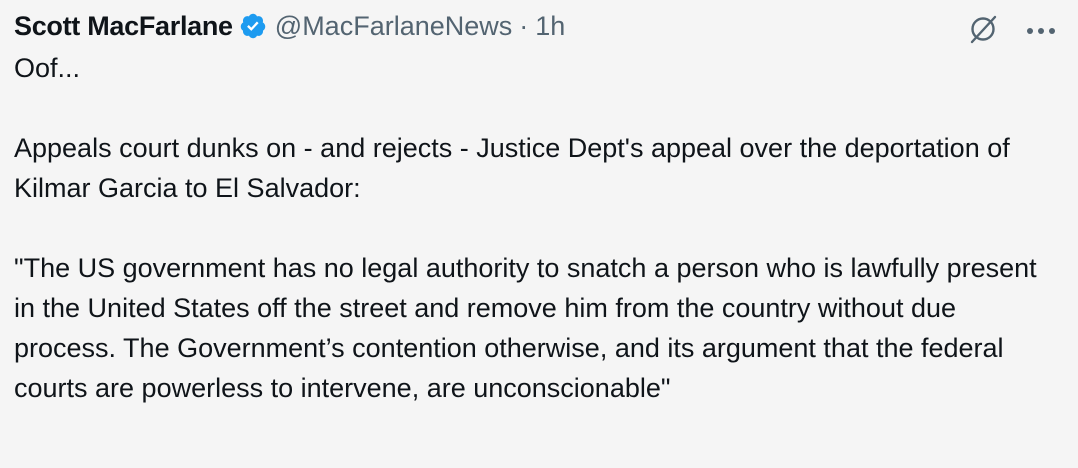 This screenshot has width=1078, height=468. What do you see at coordinates (1011, 31) in the screenshot?
I see `tweet-actions` at bounding box center [1011, 31].